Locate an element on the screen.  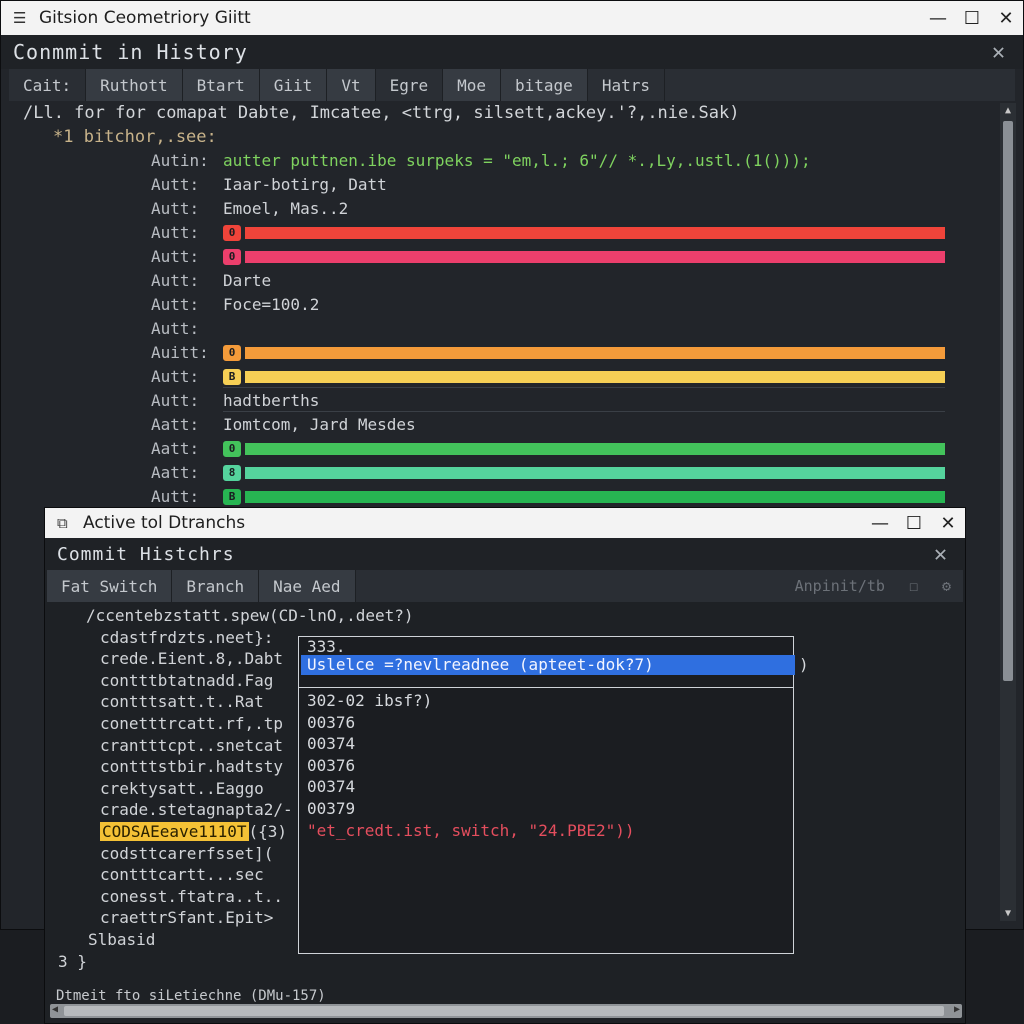
highlighted-symbol: CODSAEeave1110T is located at coordinates (174, 831).